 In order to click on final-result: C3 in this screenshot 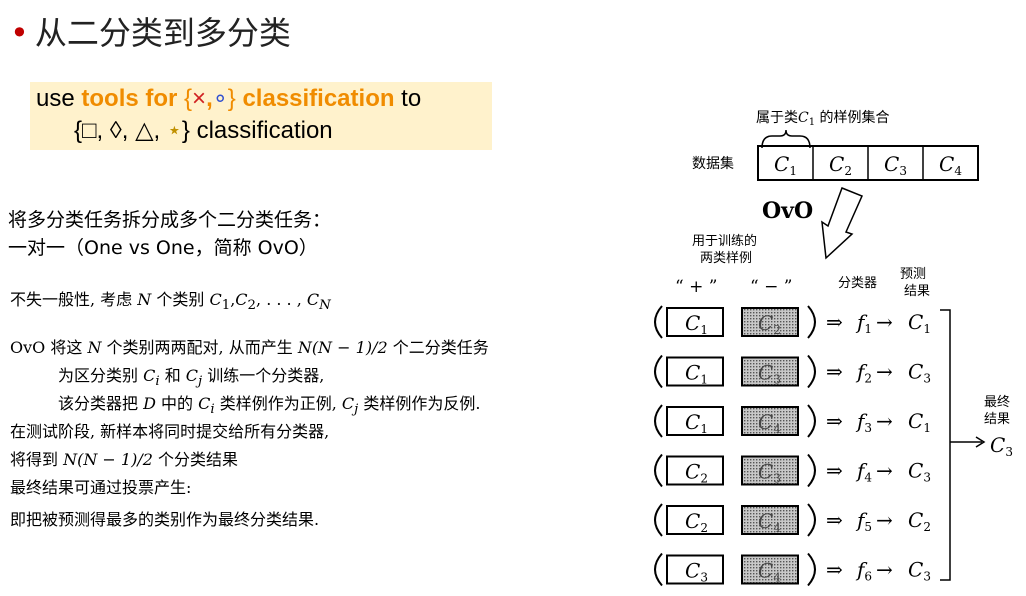, I will do `click(1001, 446)`.